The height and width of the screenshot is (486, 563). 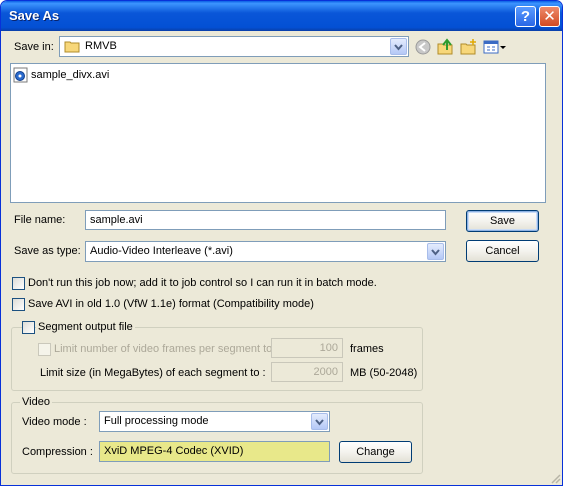 What do you see at coordinates (307, 348) in the screenshot?
I see `frames-input: 100` at bounding box center [307, 348].